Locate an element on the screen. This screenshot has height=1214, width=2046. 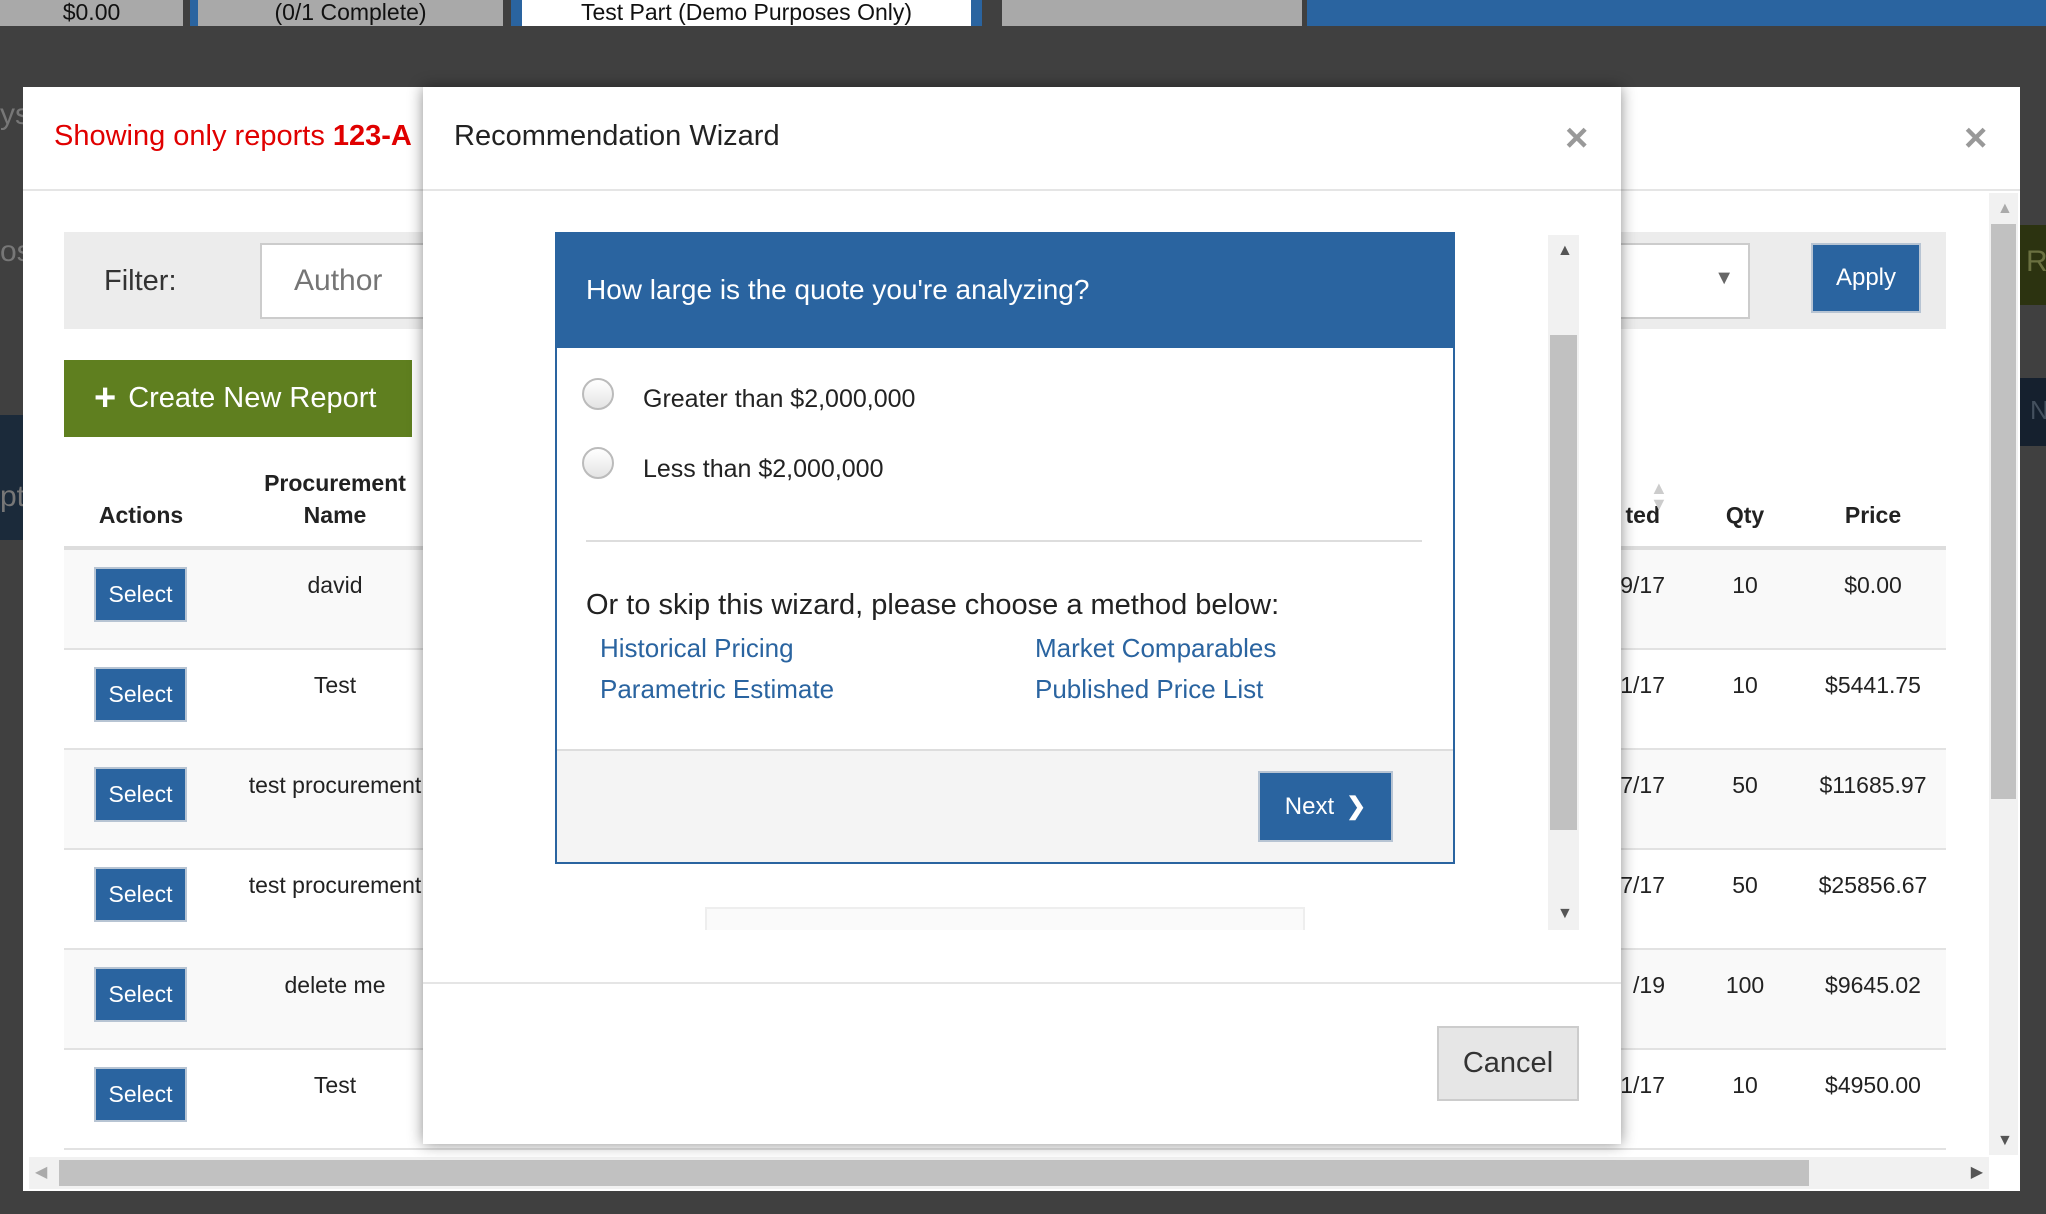
cancel-label: Cancel is located at coordinates (1508, 1063).